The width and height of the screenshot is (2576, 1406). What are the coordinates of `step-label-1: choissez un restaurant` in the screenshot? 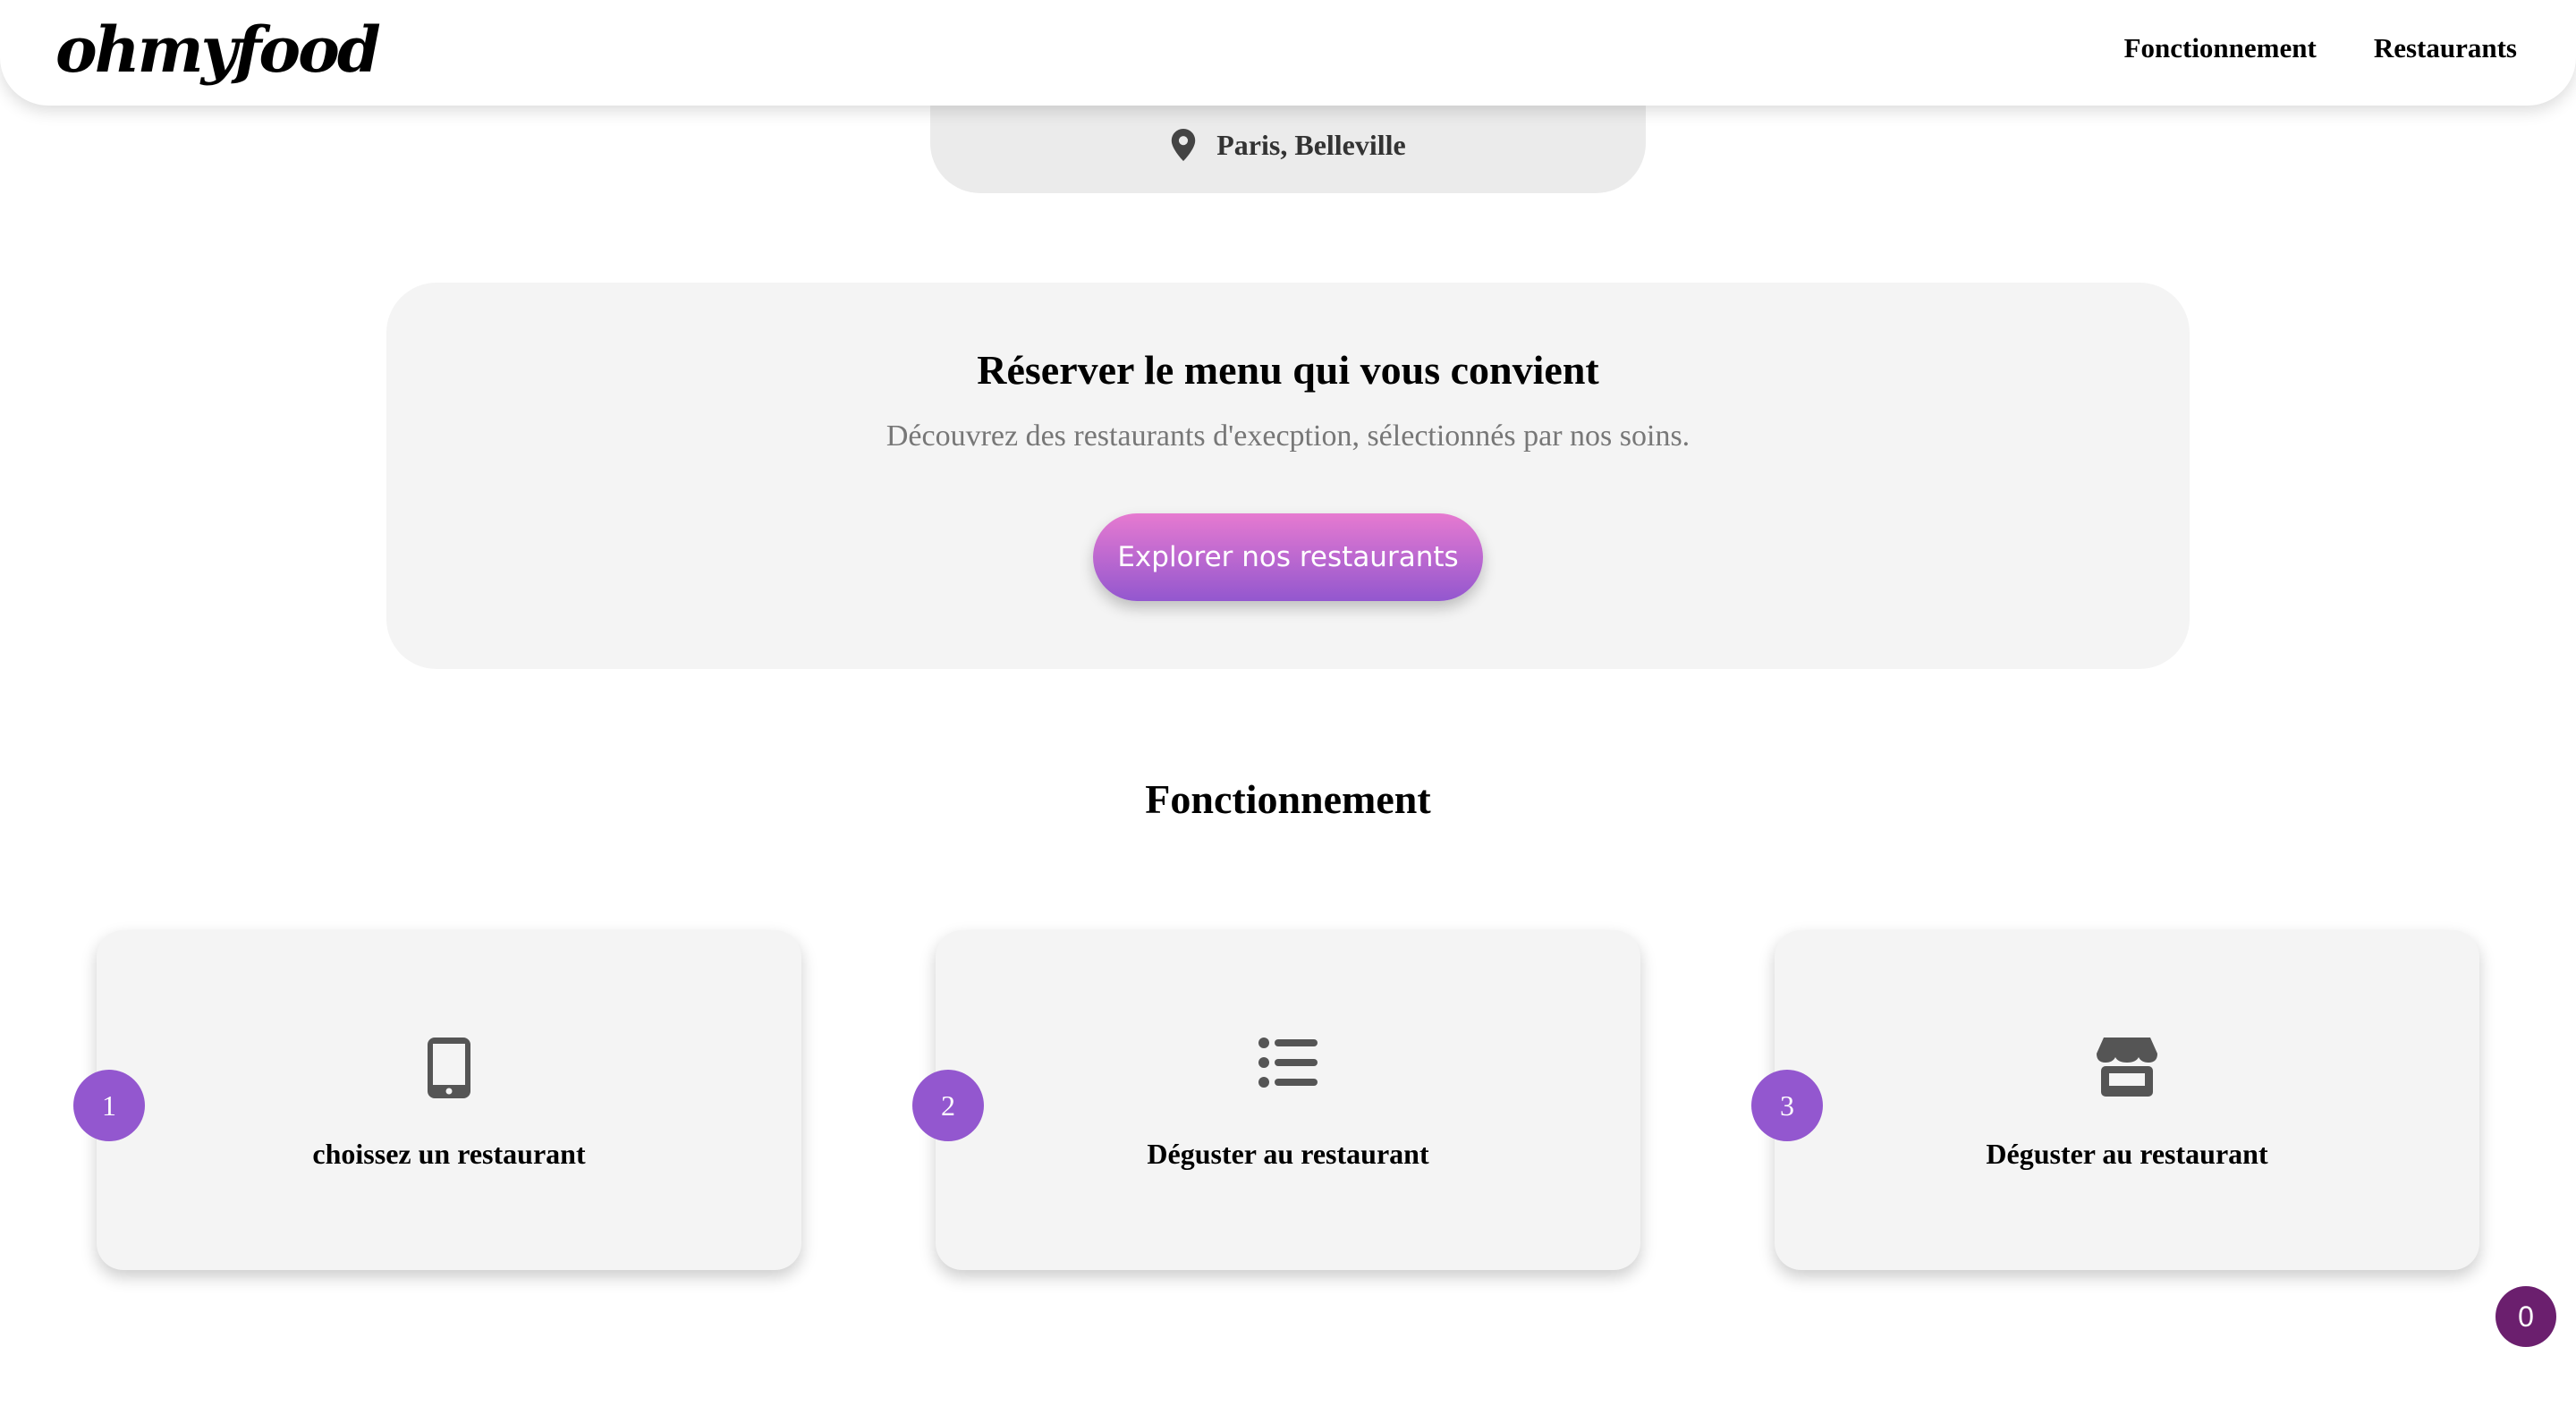 It's located at (449, 1154).